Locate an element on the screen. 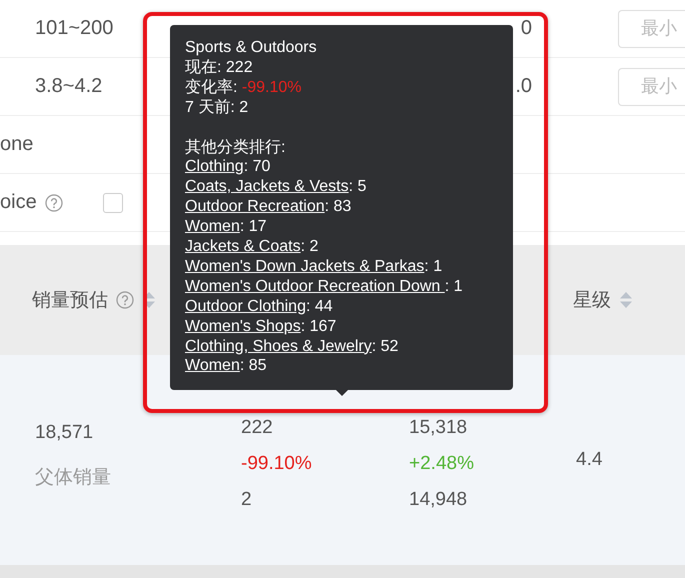  tooltip-title: Sports & Outdoors is located at coordinates (251, 48).